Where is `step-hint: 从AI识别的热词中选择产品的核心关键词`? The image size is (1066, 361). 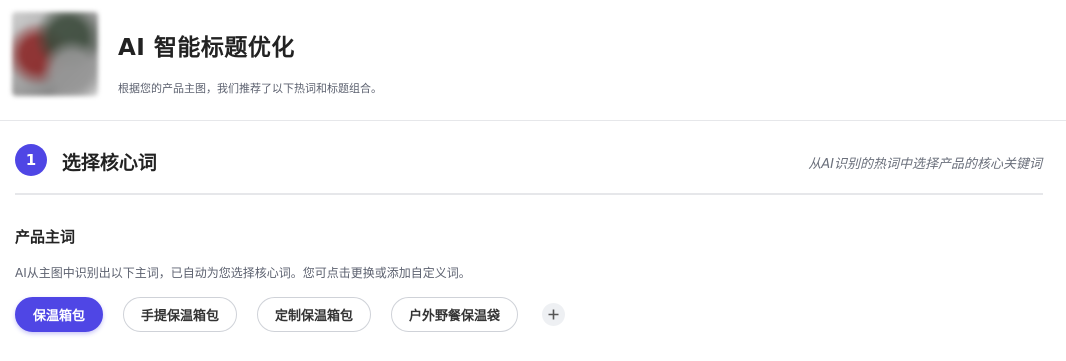
step-hint: 从AI识别的热词中选择产品的核心关键词 is located at coordinates (925, 164).